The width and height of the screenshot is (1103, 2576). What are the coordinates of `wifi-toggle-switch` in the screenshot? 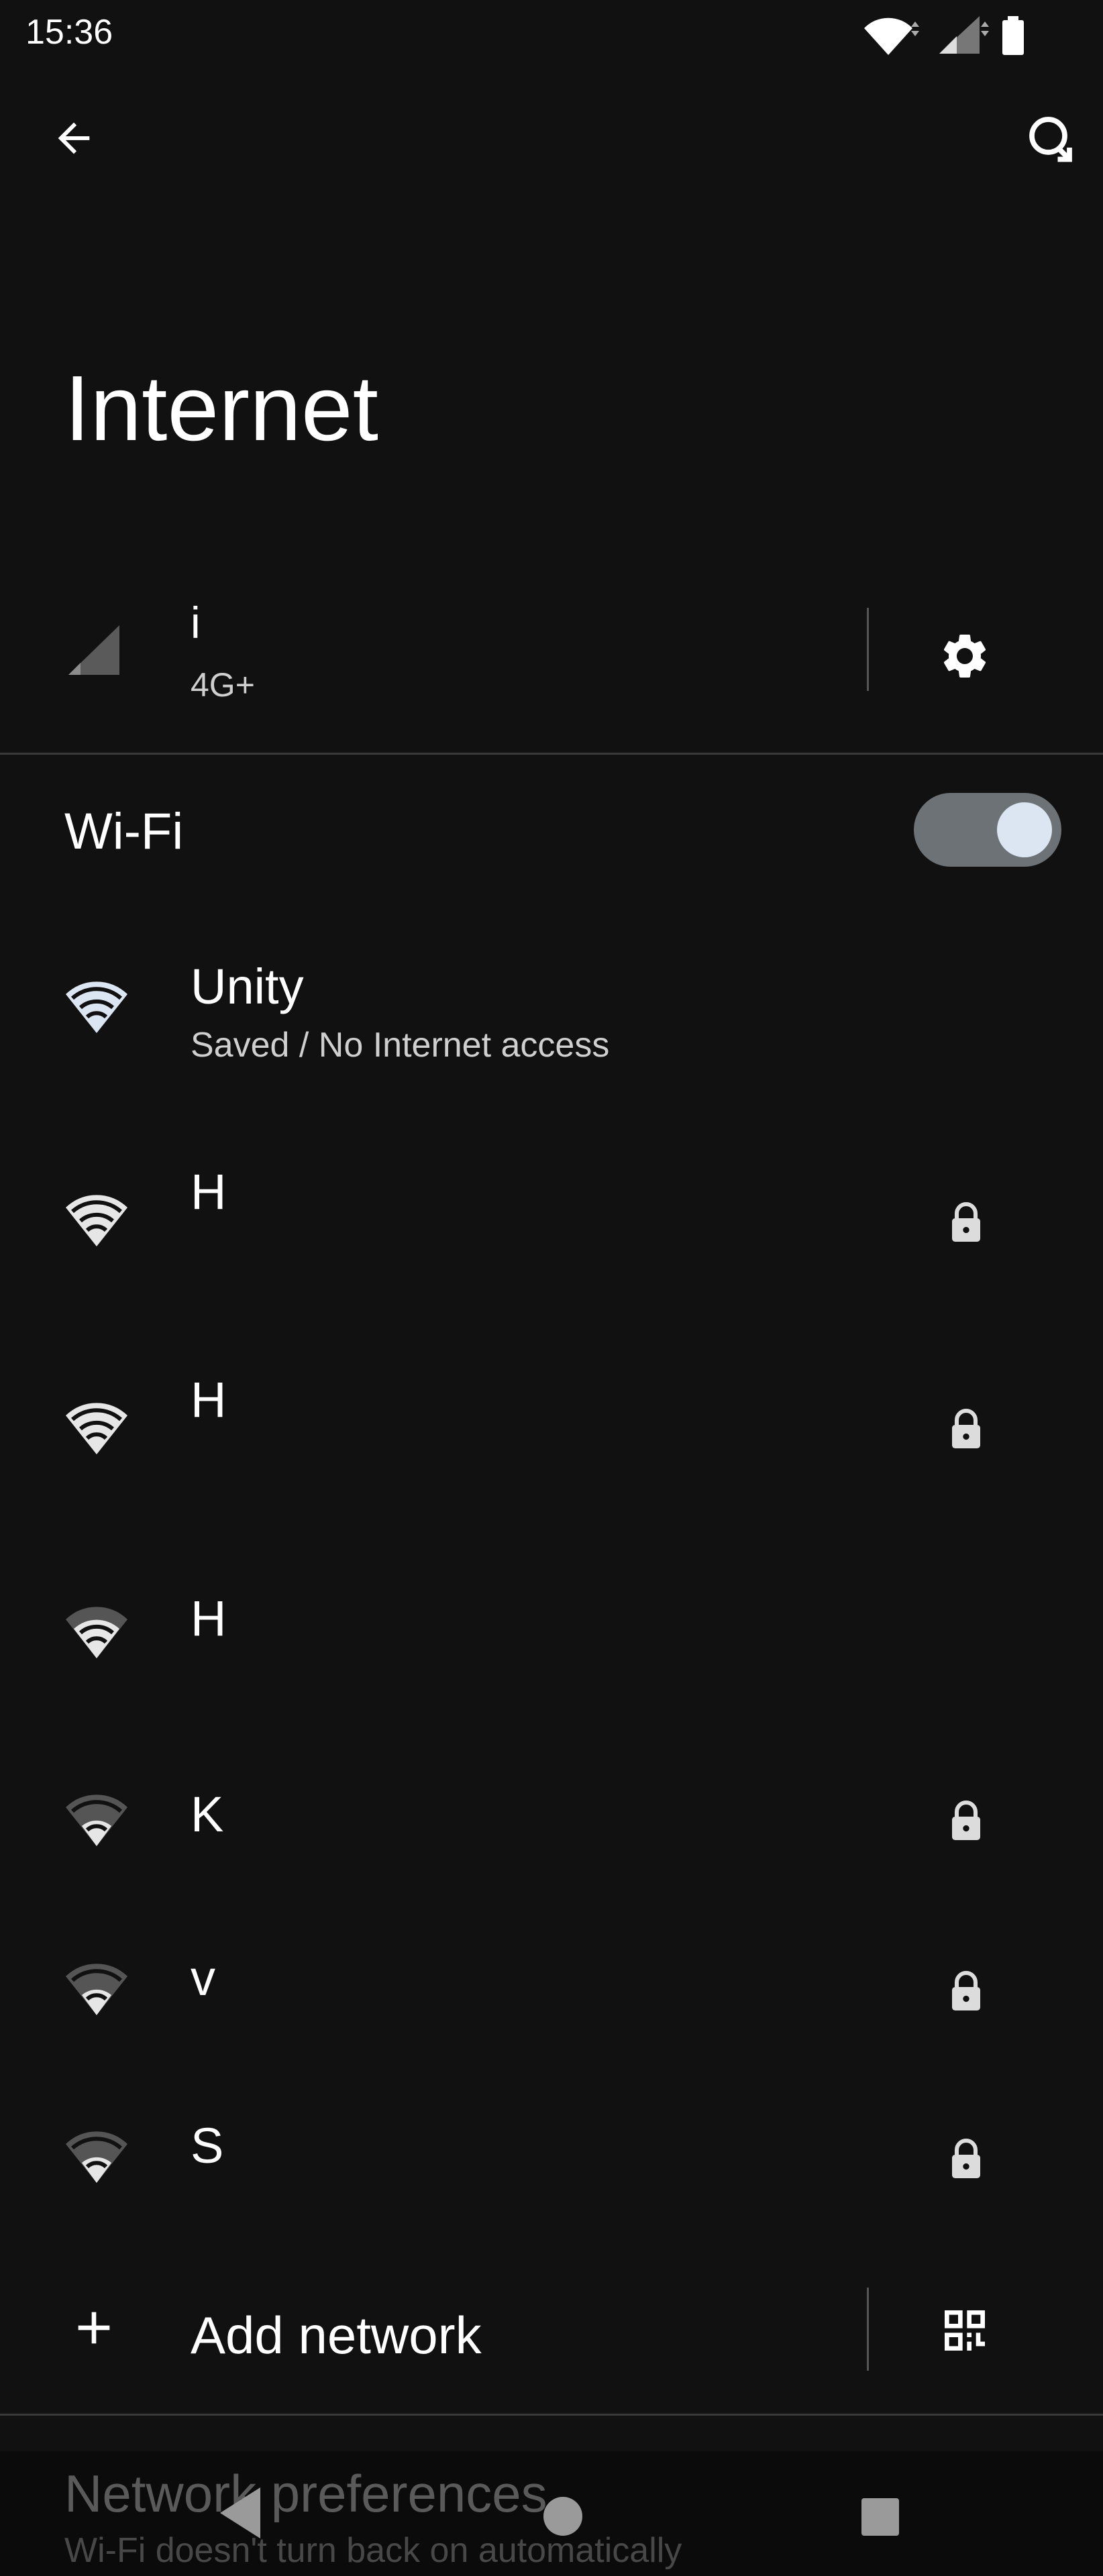 It's located at (987, 830).